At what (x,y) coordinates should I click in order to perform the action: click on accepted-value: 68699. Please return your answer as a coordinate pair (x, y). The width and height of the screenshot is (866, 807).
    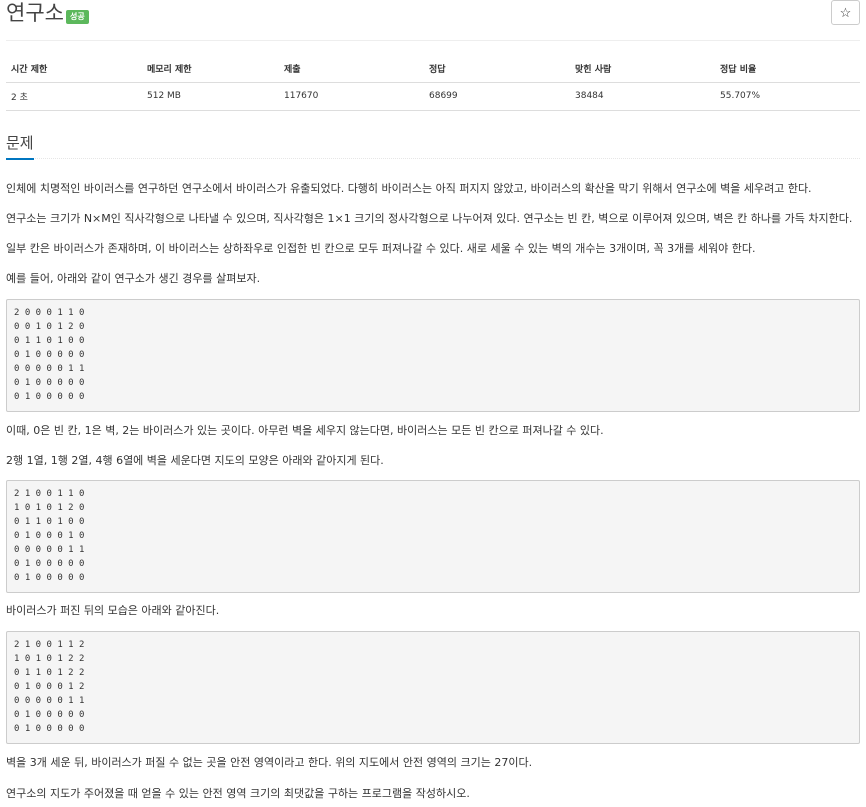
    Looking at the image, I should click on (497, 96).